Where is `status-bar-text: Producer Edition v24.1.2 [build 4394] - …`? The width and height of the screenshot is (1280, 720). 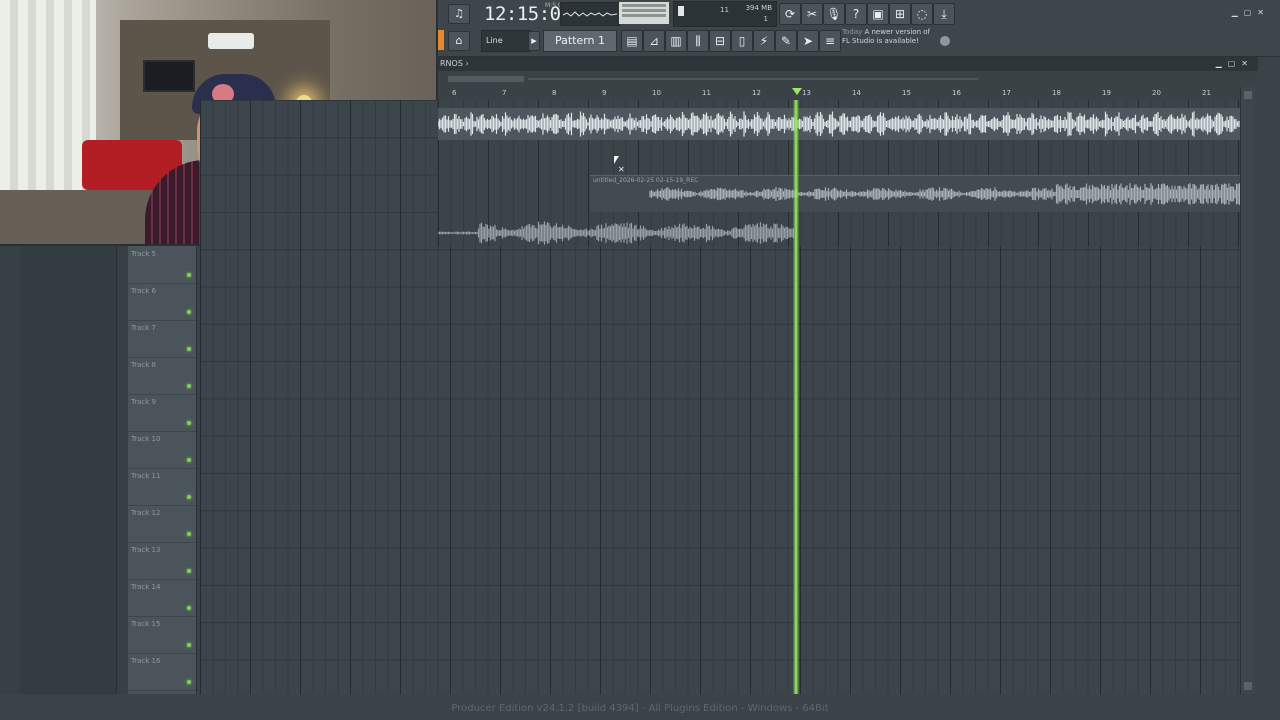
status-bar-text: Producer Edition v24.1.2 [build 4394] - … is located at coordinates (640, 708).